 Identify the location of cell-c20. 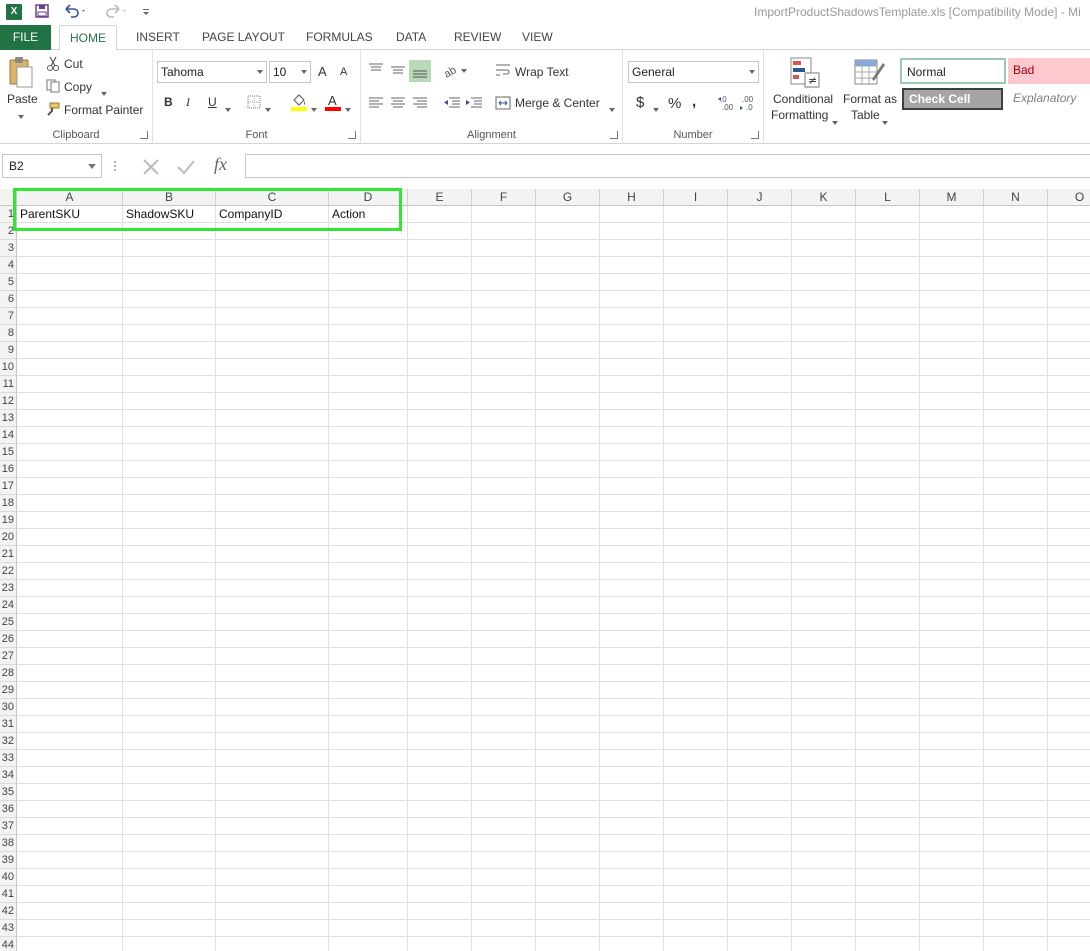
(272, 537).